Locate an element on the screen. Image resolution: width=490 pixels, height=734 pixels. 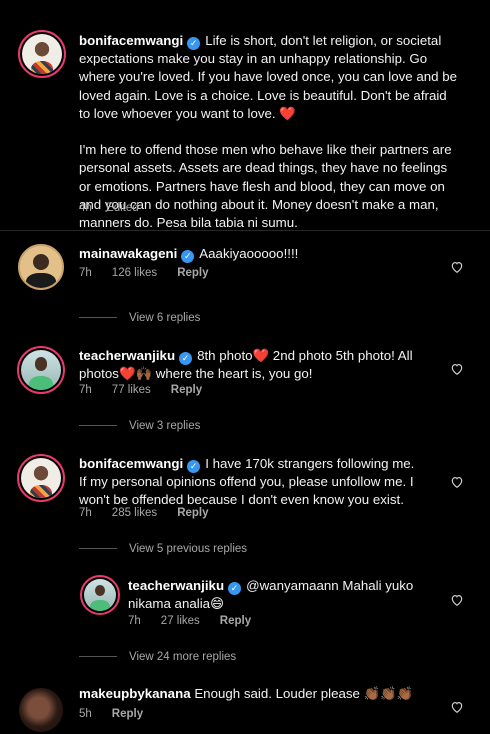
view-replies-button: View 3 replies is located at coordinates (139, 426).